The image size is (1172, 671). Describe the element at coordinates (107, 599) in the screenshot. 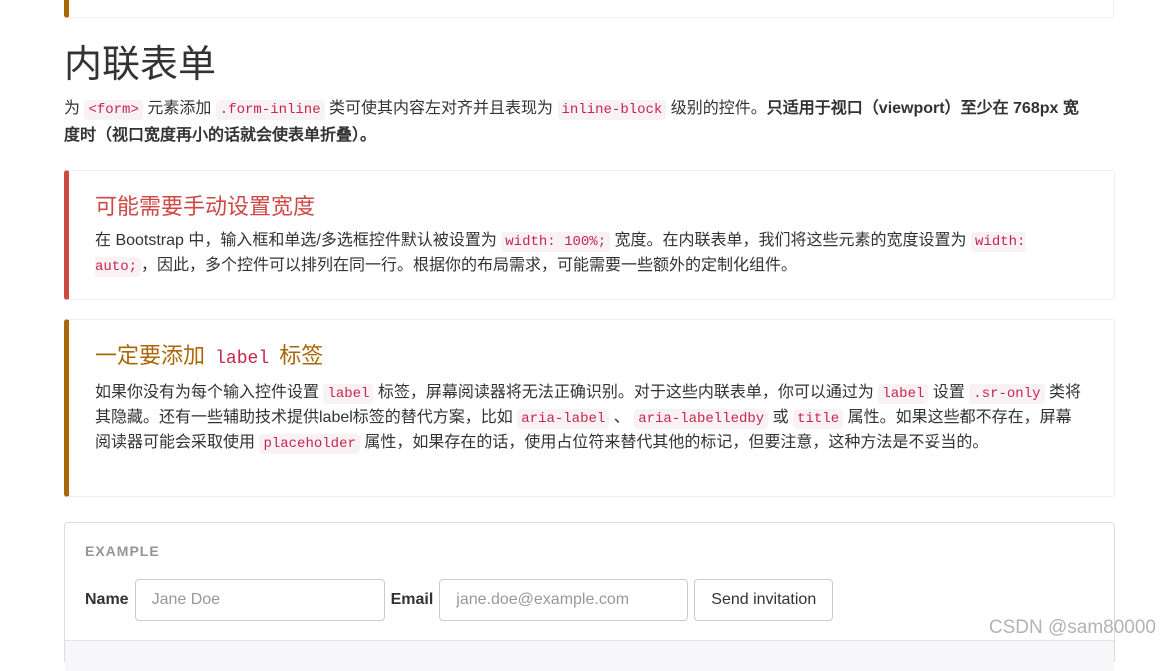

I see `name-label: Name` at that location.